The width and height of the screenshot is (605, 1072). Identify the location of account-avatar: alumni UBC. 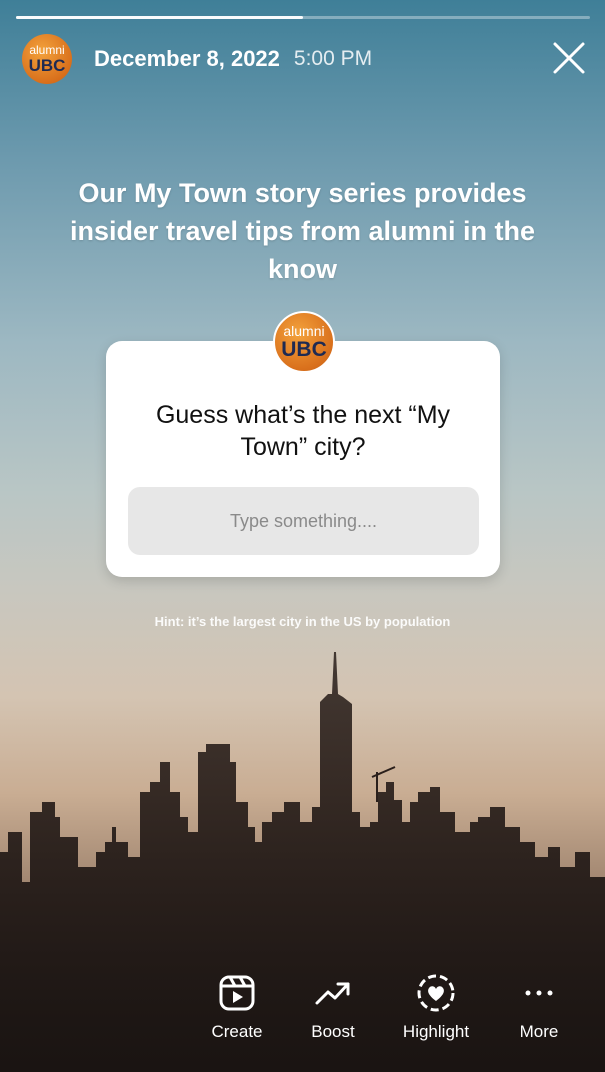
(47, 59).